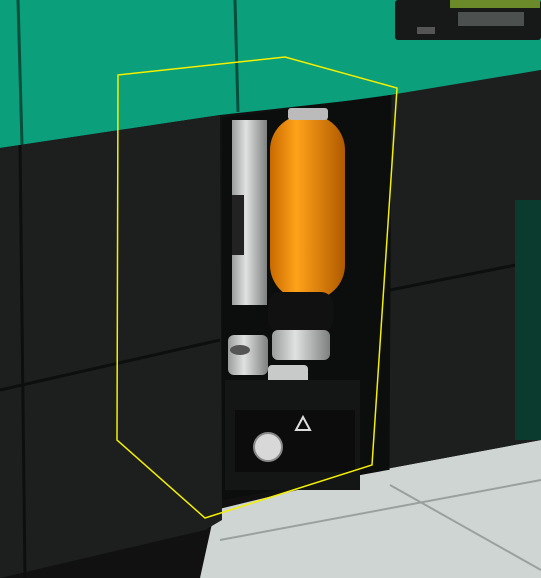  I want to click on oxygen-canister, so click(307, 207).